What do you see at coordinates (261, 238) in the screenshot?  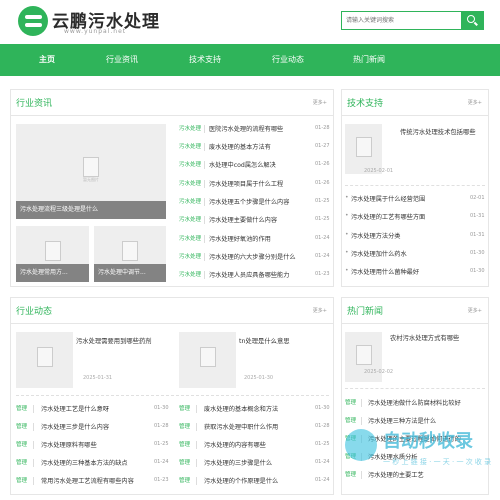 I see `list-item-title: 污水处理好氧池的作用` at bounding box center [261, 238].